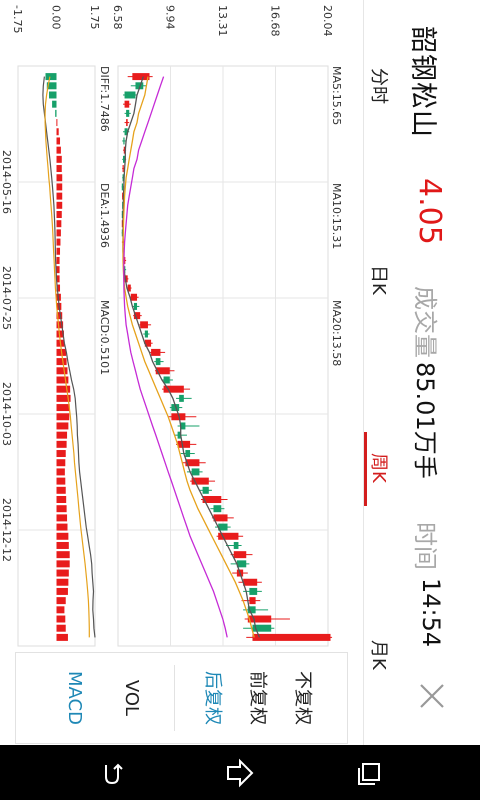  I want to click on recent-apps-button, so click(370, 773).